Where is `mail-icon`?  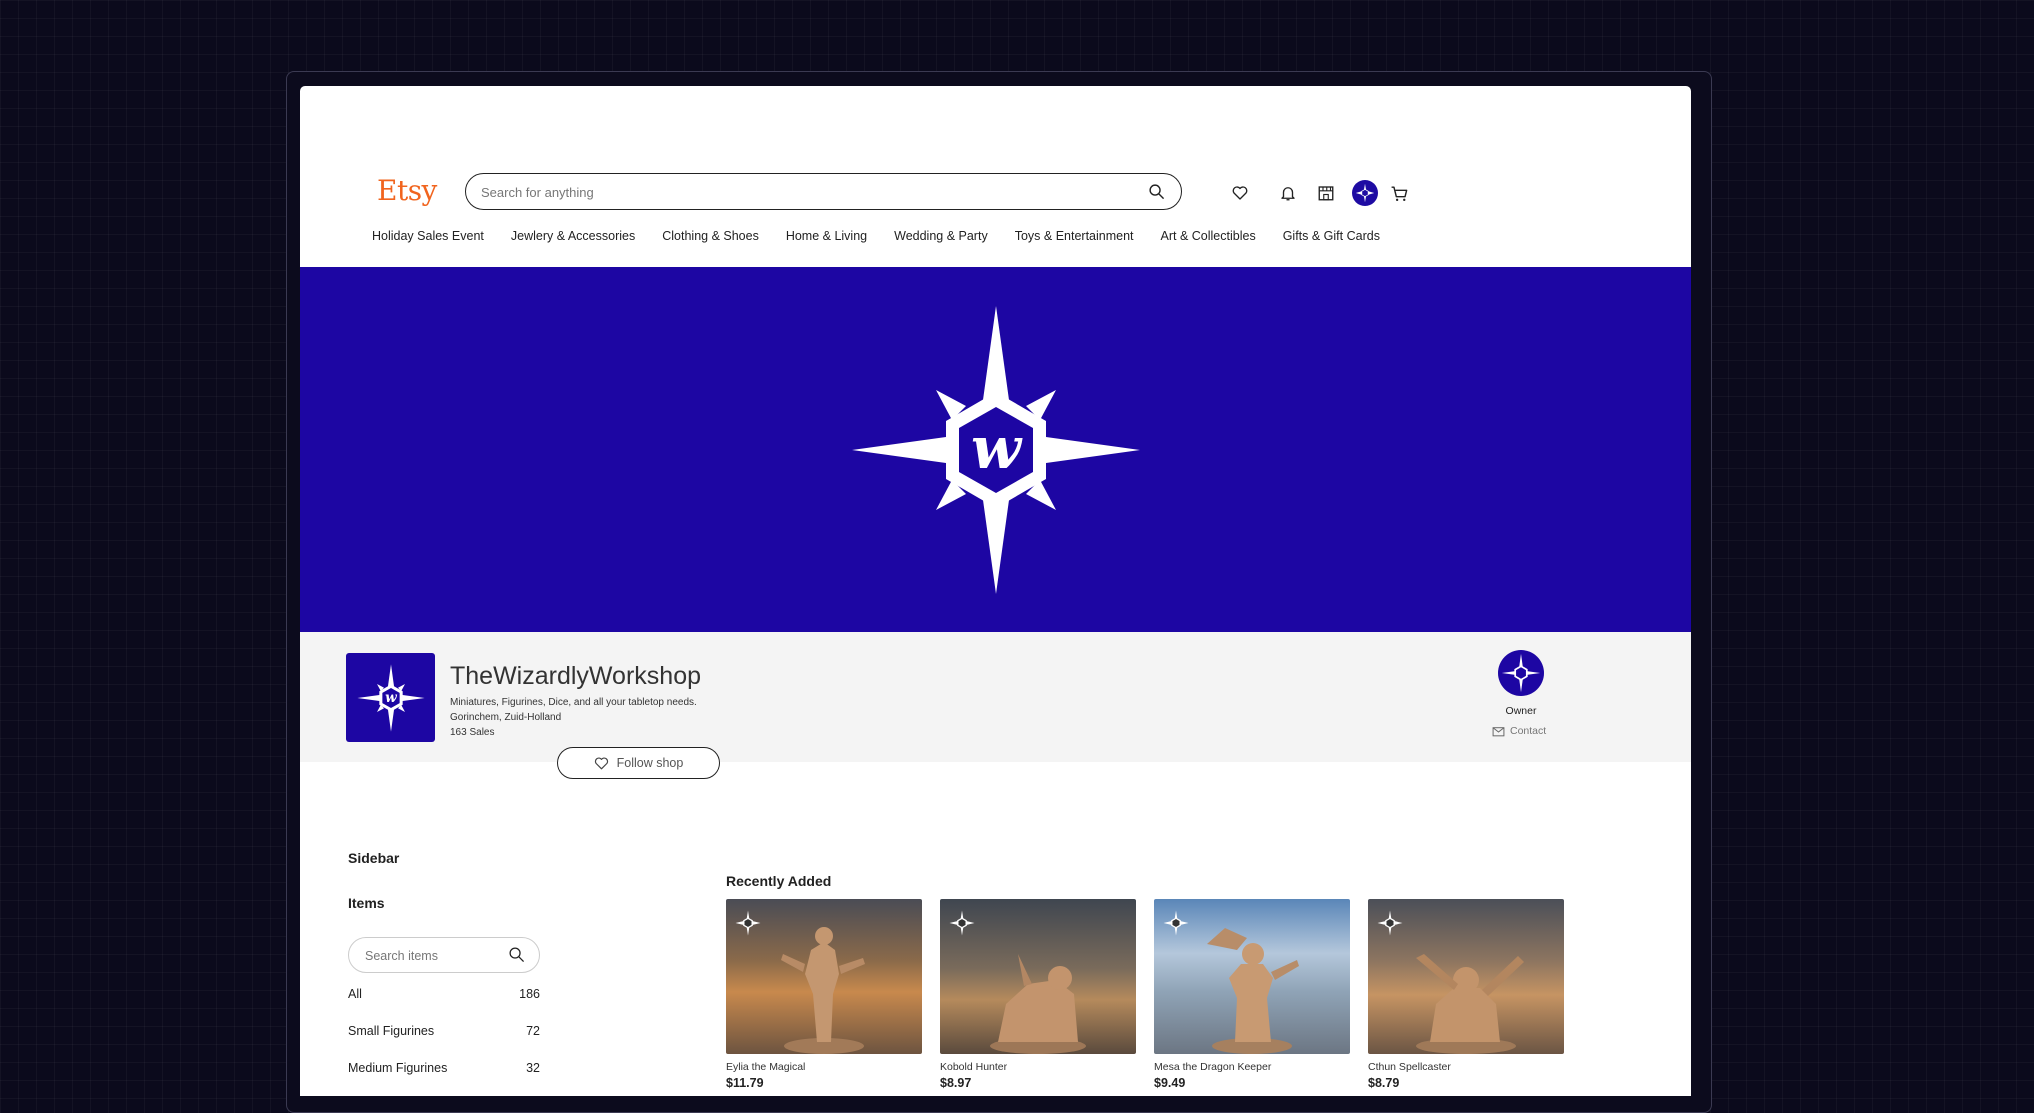
mail-icon is located at coordinates (1498, 731).